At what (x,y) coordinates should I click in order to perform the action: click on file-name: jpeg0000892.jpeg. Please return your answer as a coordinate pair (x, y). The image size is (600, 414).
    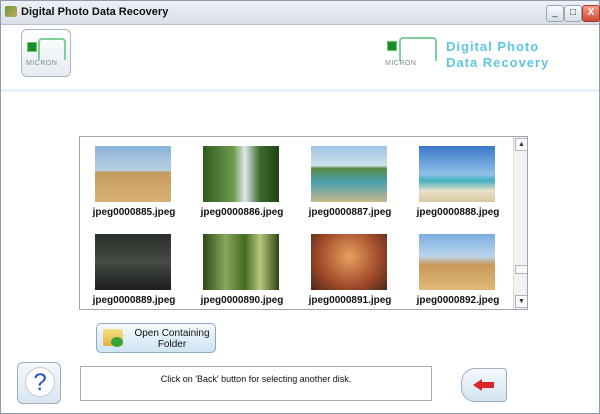
    Looking at the image, I should click on (458, 300).